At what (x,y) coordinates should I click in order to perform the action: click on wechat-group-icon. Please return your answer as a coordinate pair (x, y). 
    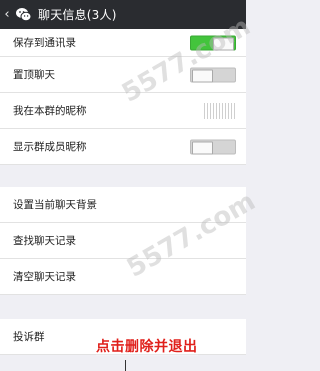
    Looking at the image, I should click on (23, 14).